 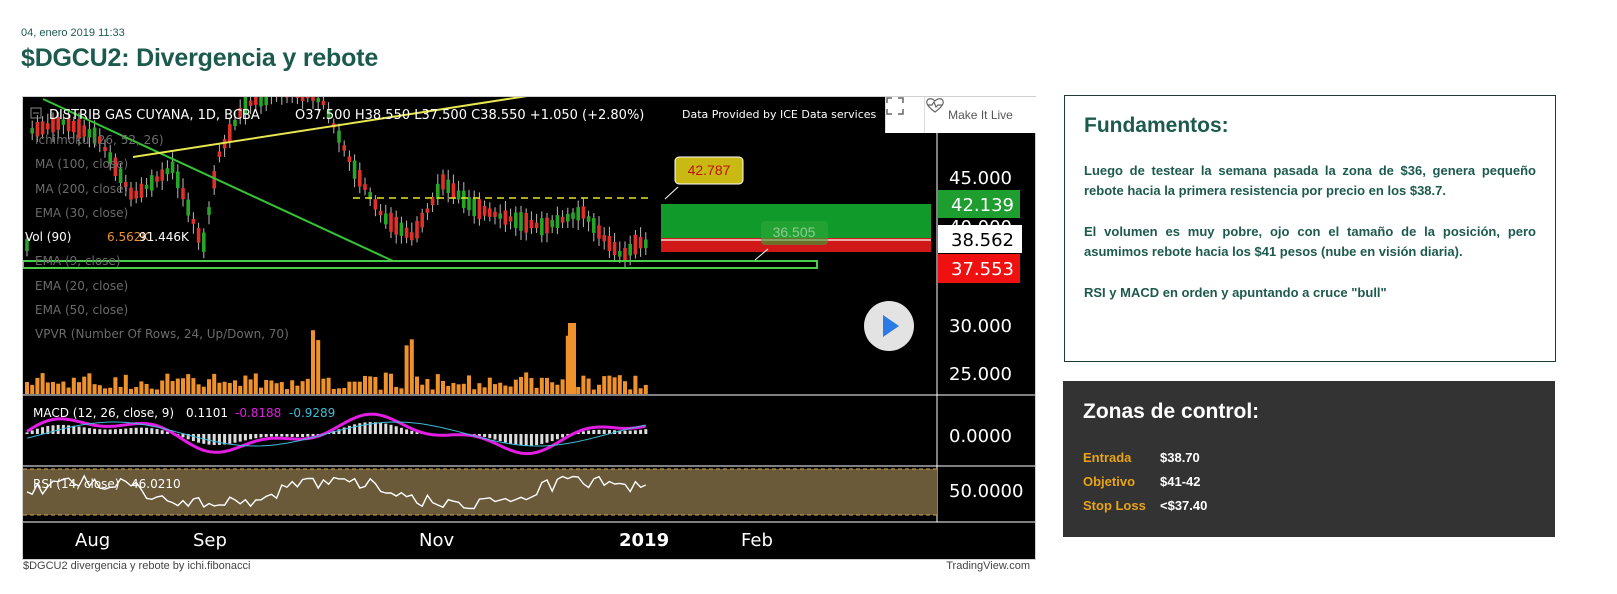 I want to click on time-label-nov: Nov, so click(x=436, y=540).